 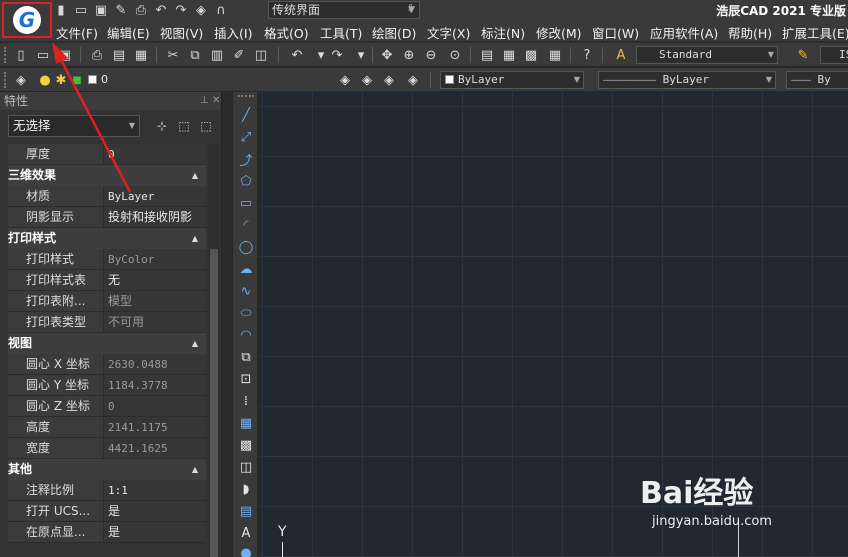 I want to click on property-row: 打印样式表无, so click(x=107, y=280).